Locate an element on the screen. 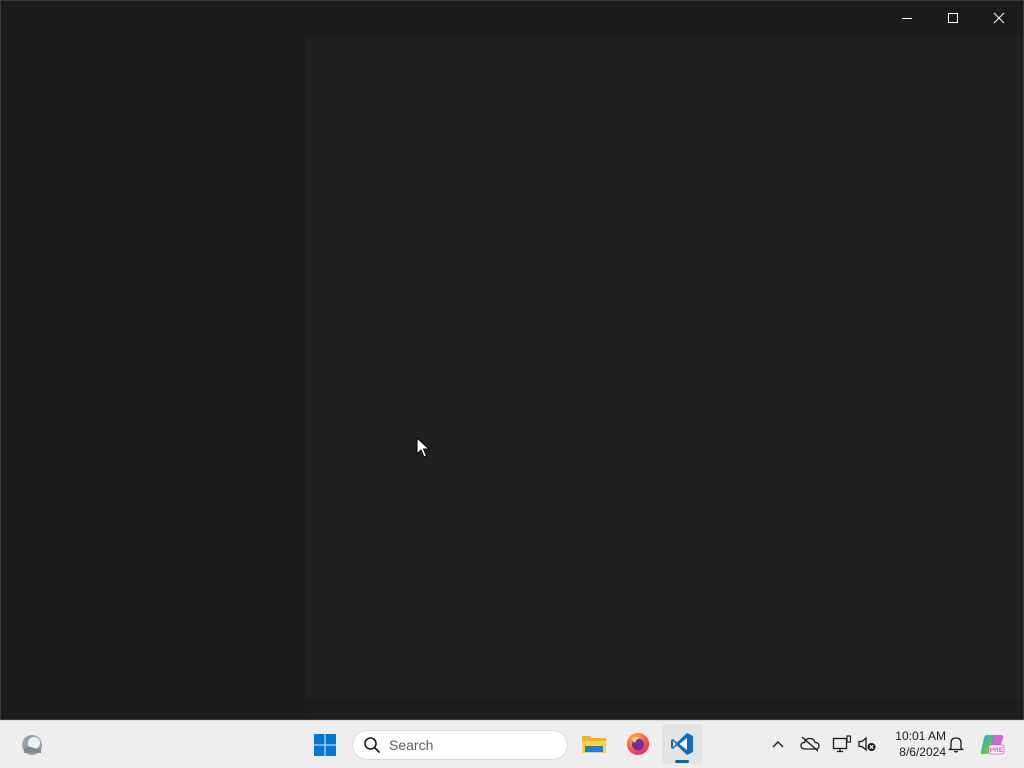 The image size is (1024, 768). maximize-button is located at coordinates (953, 18).